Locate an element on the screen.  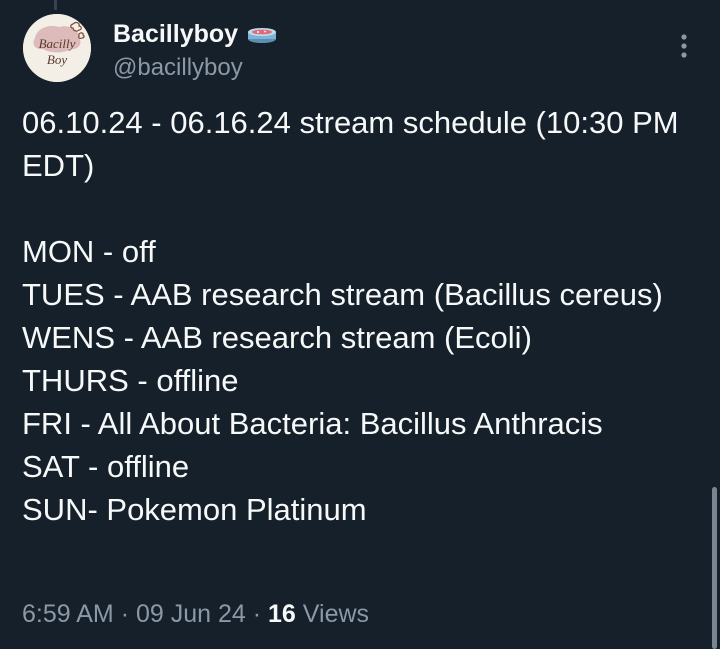
avatar-text-top: Bacilly is located at coordinates (57, 43).